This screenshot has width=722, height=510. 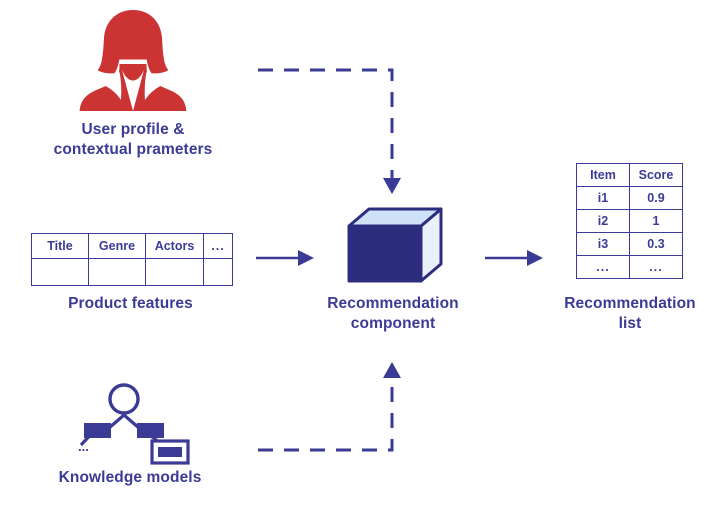 I want to click on female-user-silhouette-icon, so click(x=133, y=60).